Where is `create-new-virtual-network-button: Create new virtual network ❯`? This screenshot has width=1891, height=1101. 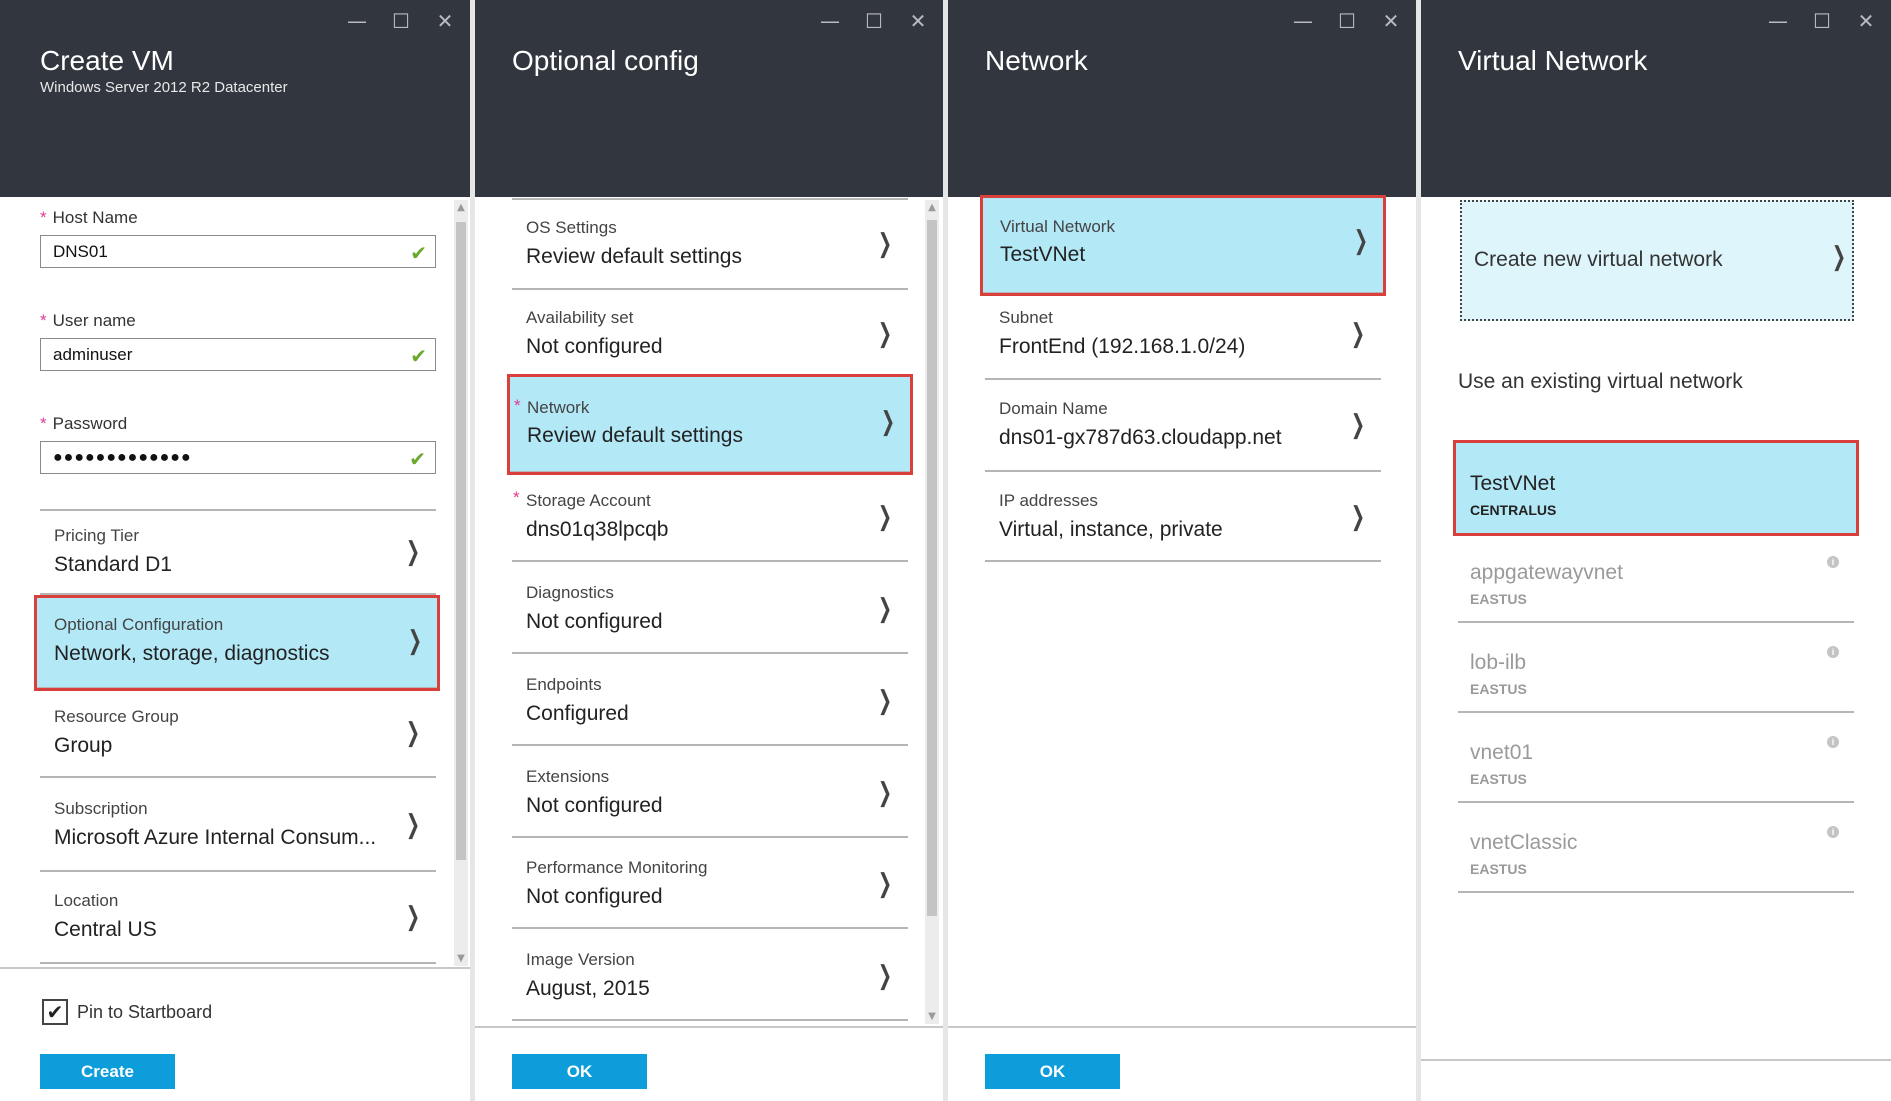
create-new-virtual-network-button: Create new virtual network ❯ is located at coordinates (1657, 260).